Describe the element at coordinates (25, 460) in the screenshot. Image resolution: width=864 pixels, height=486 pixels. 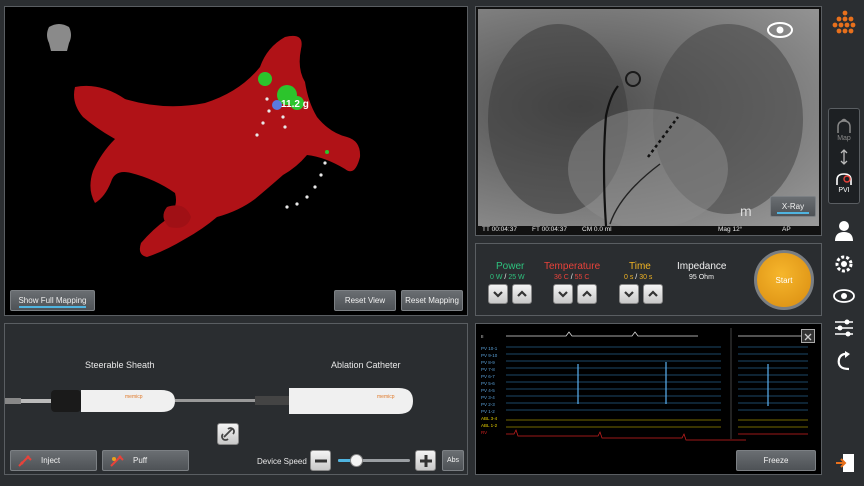
I see `syringe-icon` at that location.